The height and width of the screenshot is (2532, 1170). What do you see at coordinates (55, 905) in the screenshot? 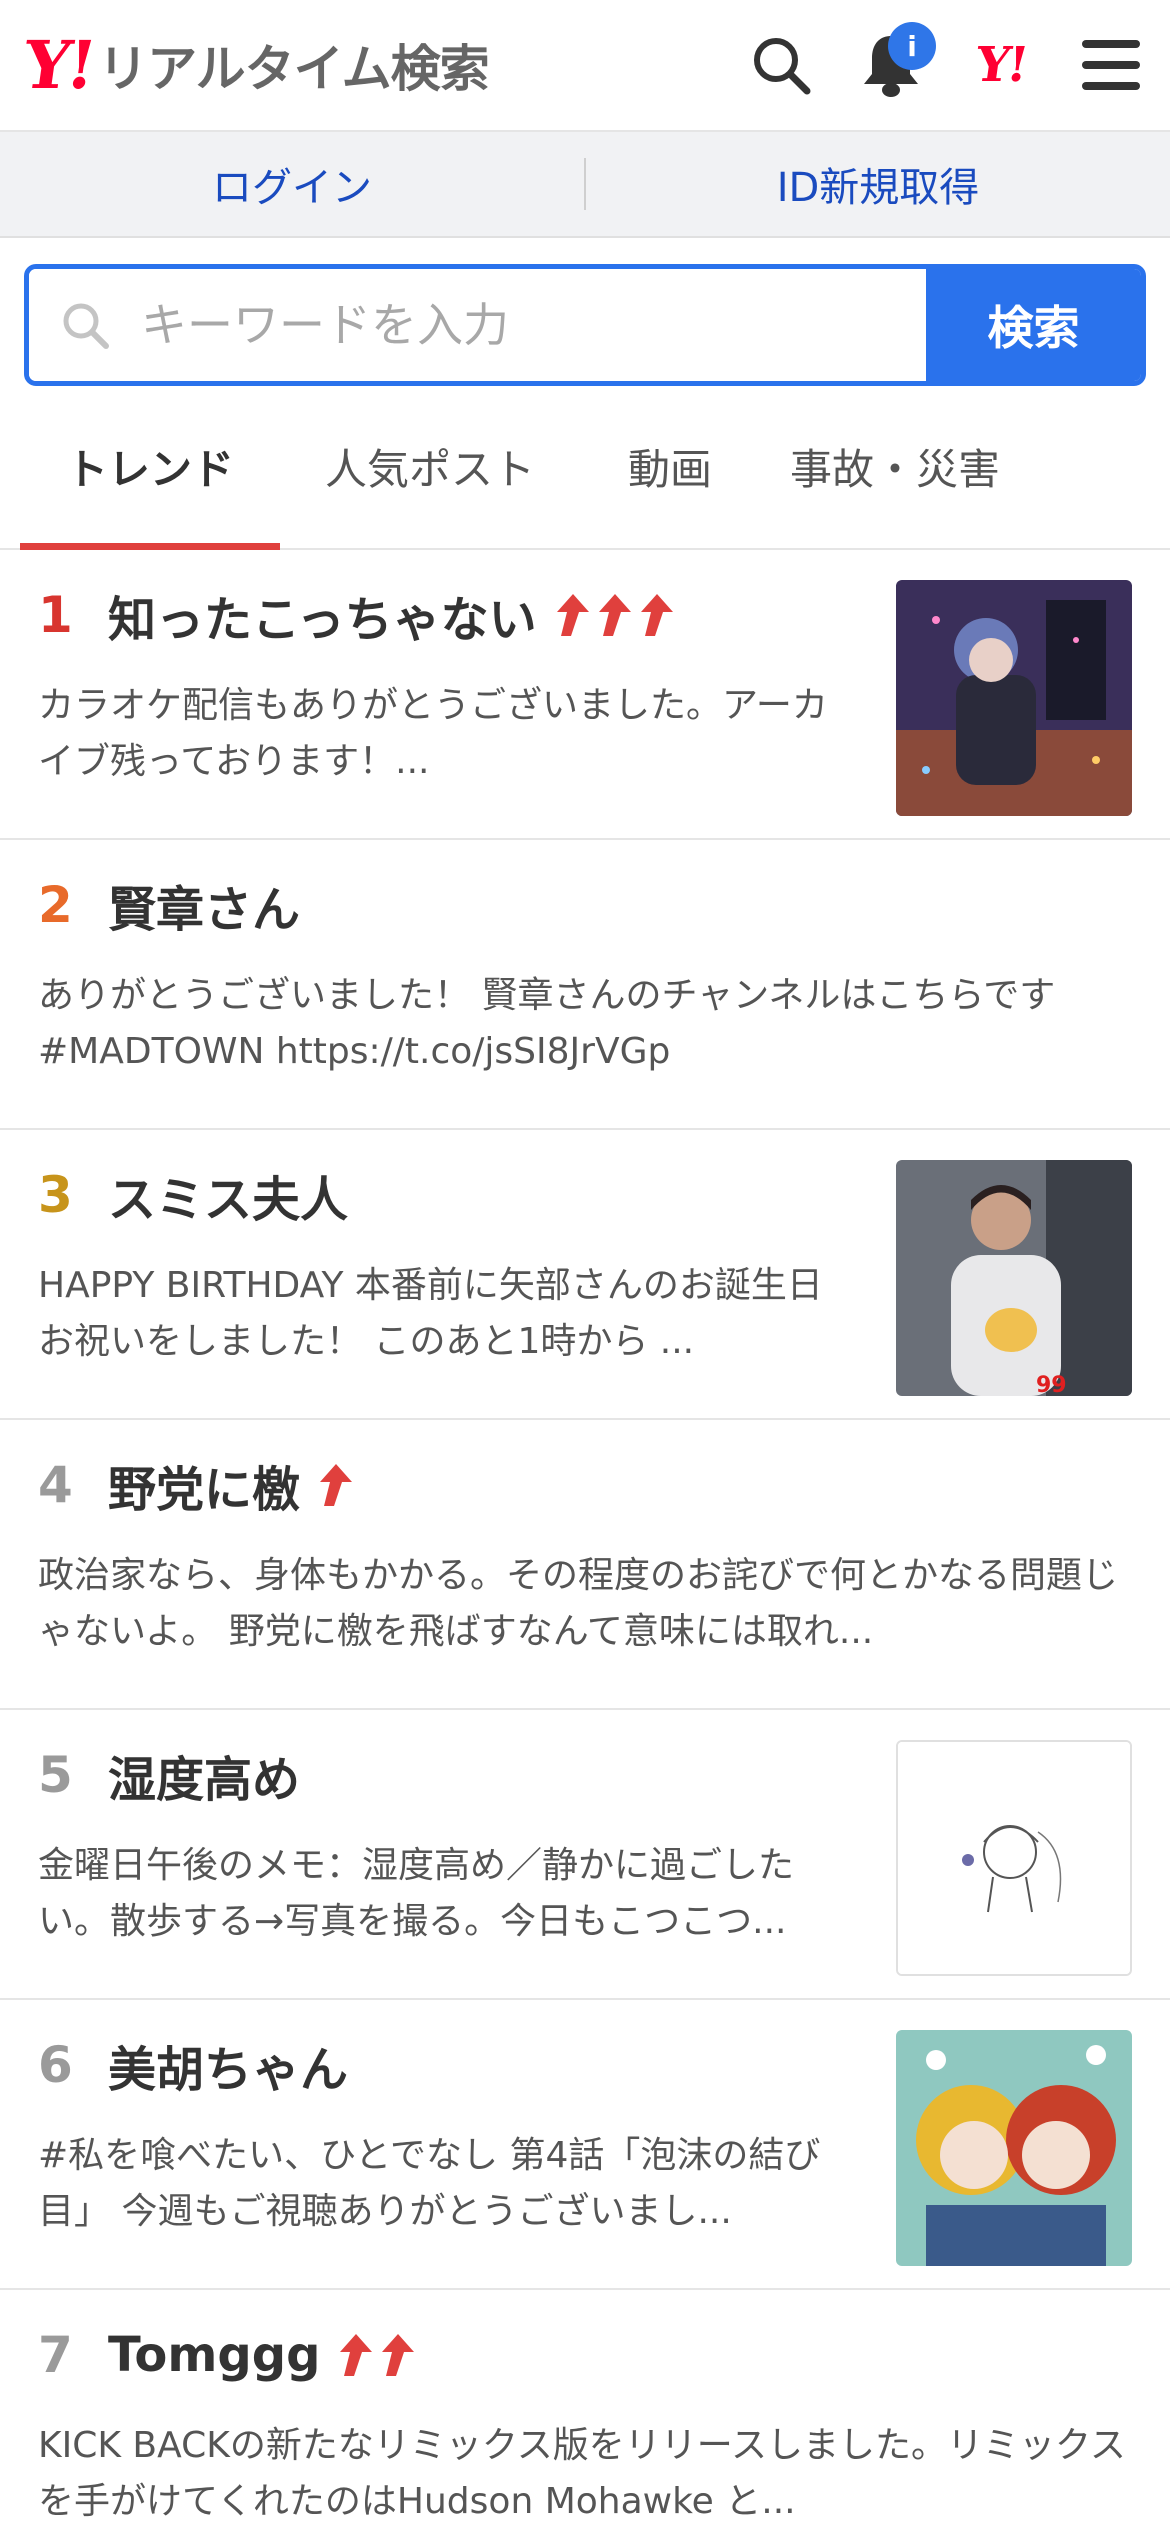
I see `trend-rank: 2` at bounding box center [55, 905].